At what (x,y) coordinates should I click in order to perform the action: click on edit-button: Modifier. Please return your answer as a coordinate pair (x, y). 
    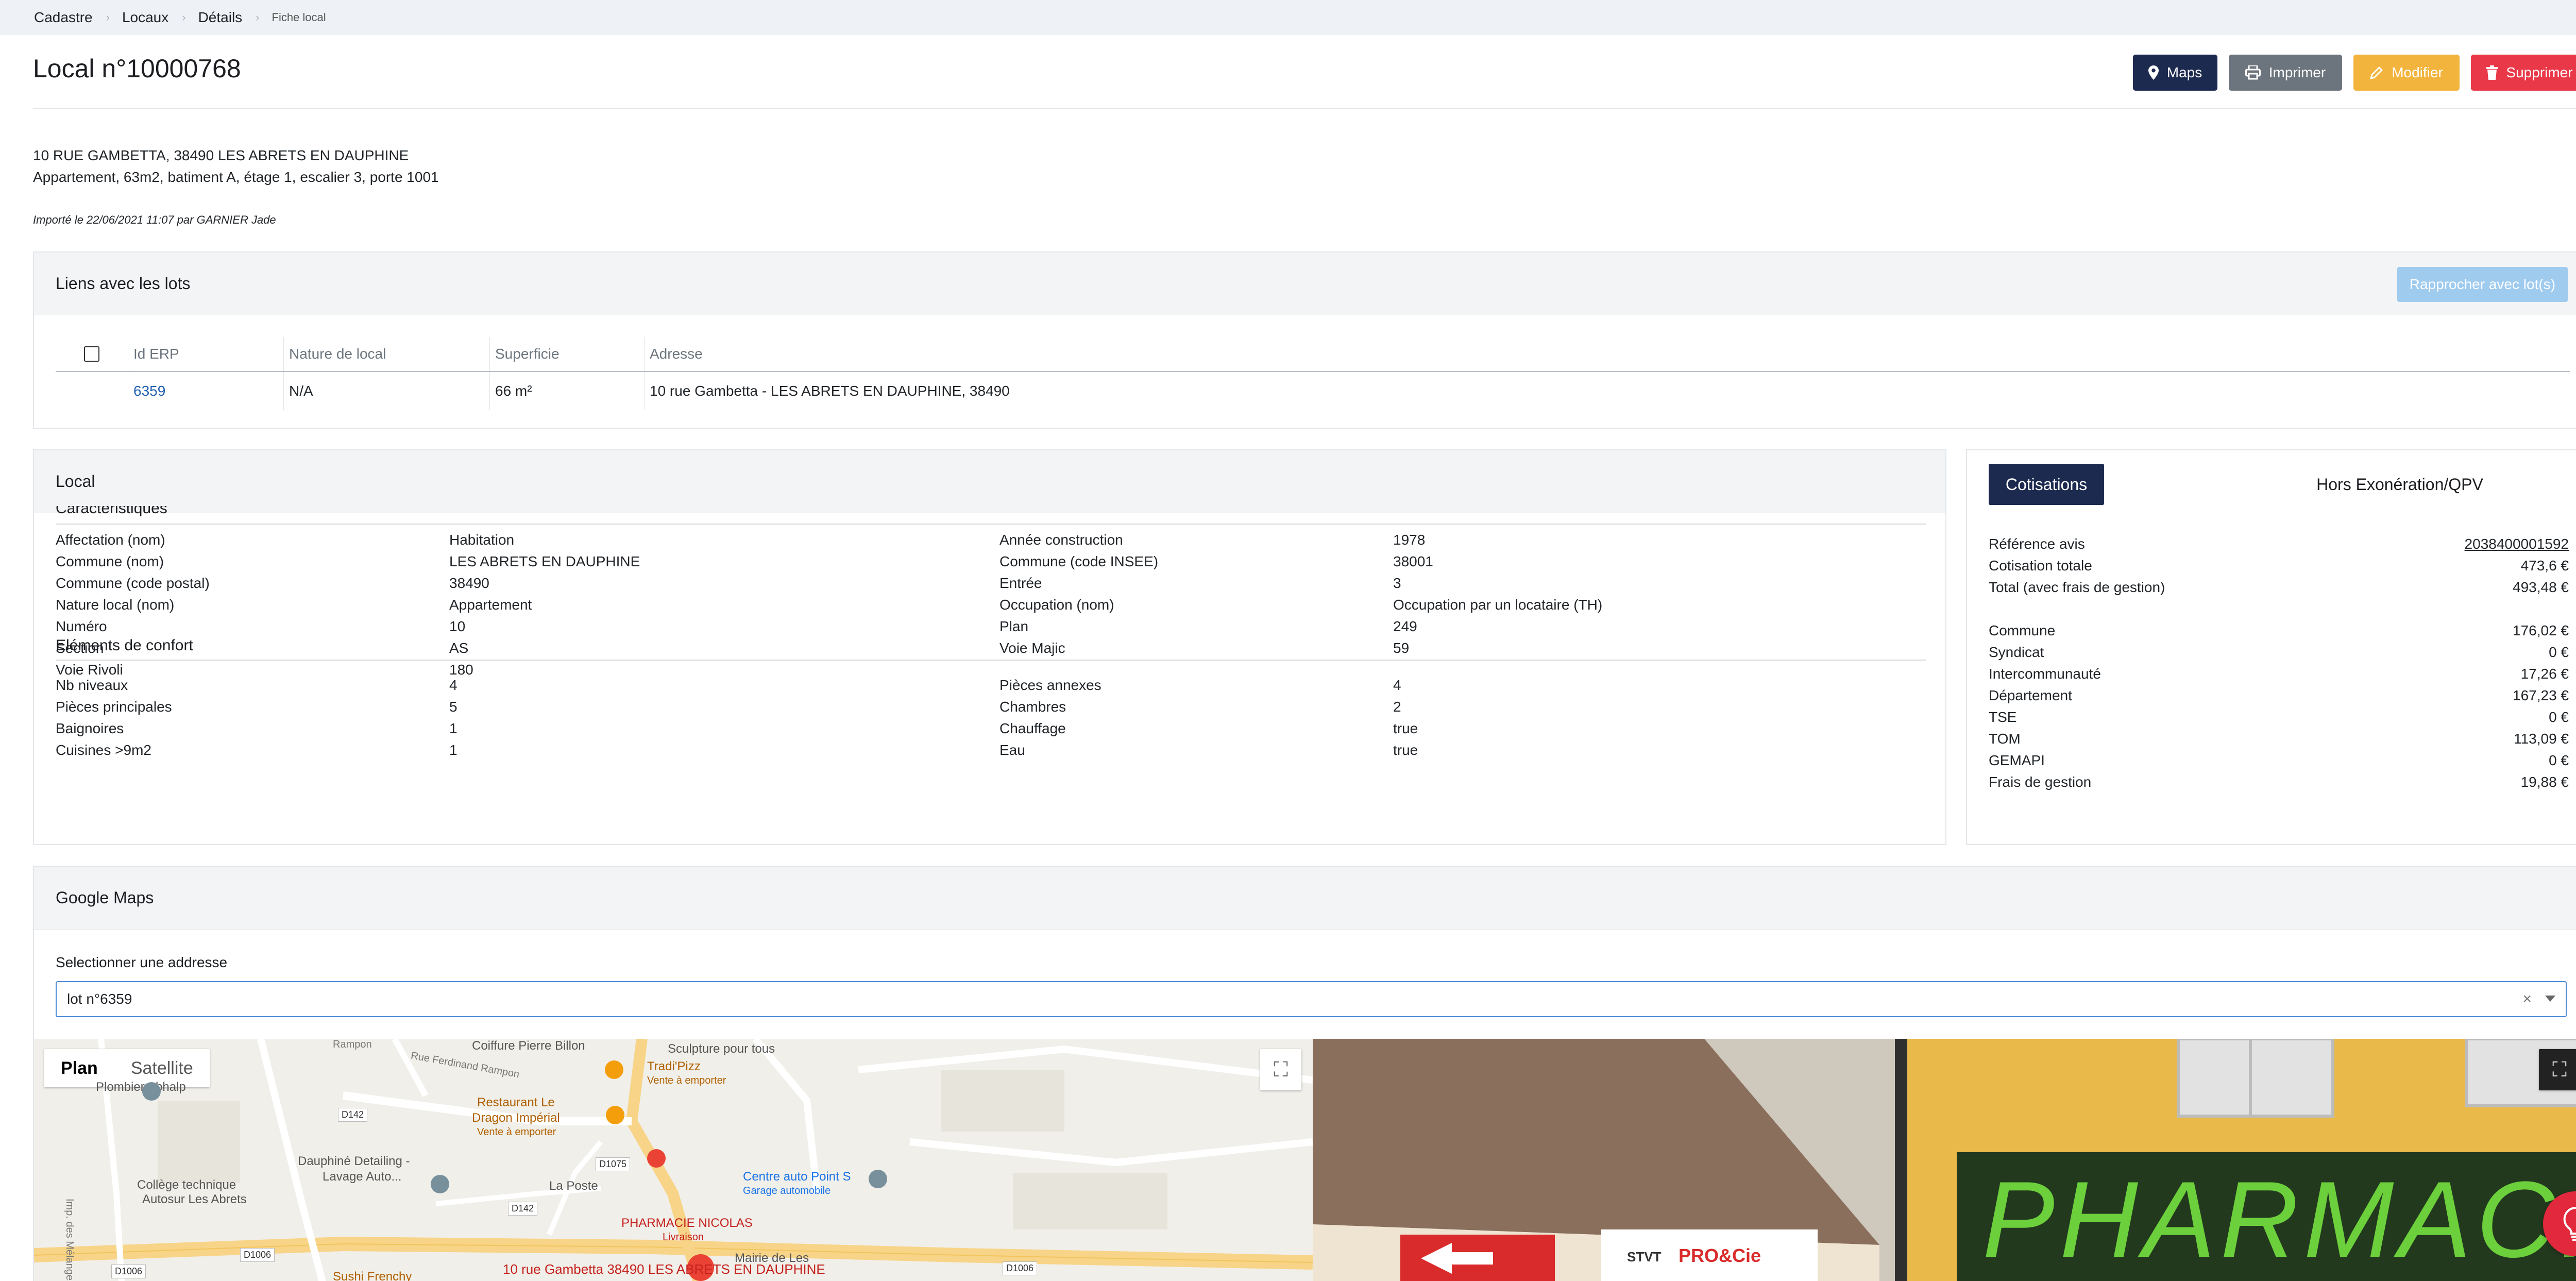
    Looking at the image, I should click on (2406, 73).